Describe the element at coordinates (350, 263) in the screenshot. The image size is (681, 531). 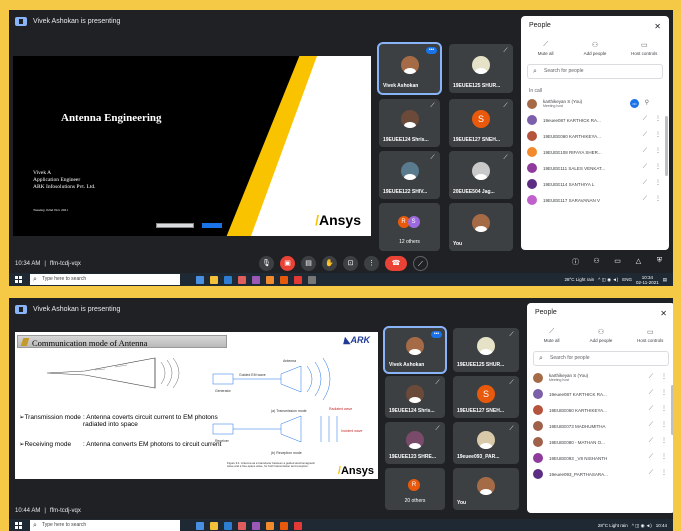
I see `present-icon: ⊡` at that location.